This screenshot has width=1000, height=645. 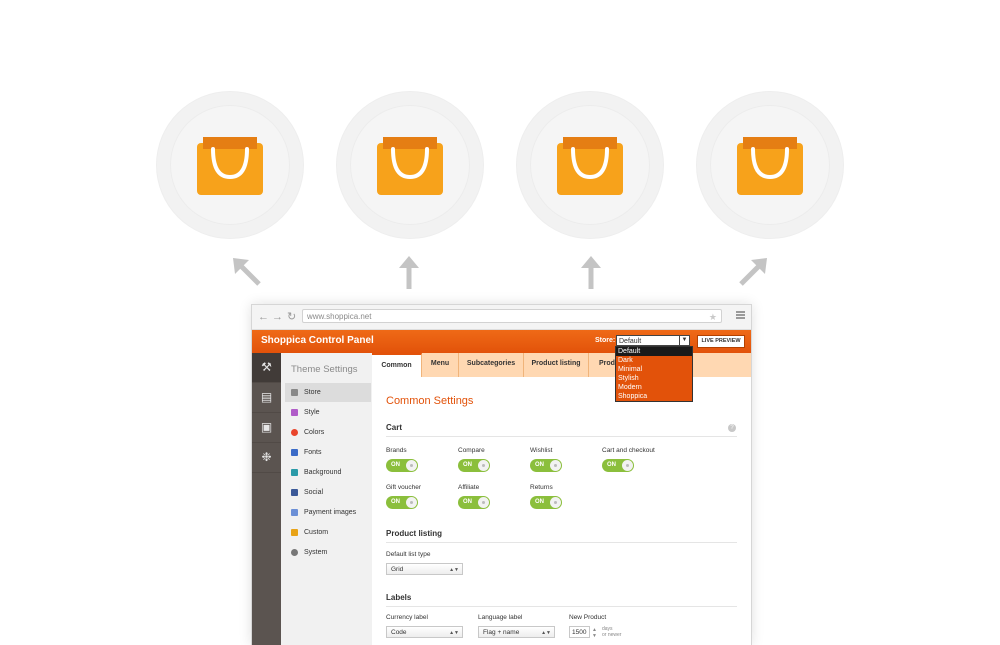 I want to click on tab-common: Common, so click(x=397, y=365).